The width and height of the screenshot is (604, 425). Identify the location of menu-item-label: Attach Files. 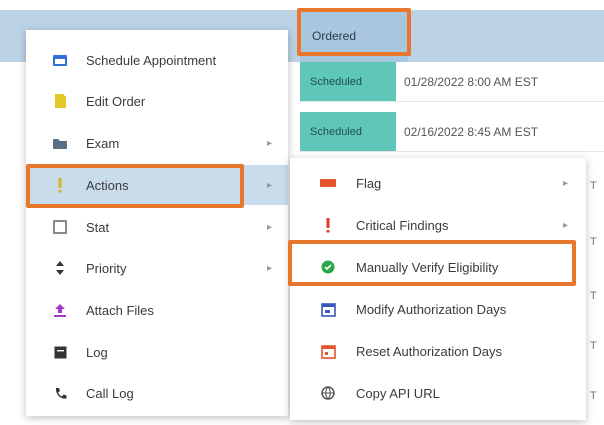
(120, 310).